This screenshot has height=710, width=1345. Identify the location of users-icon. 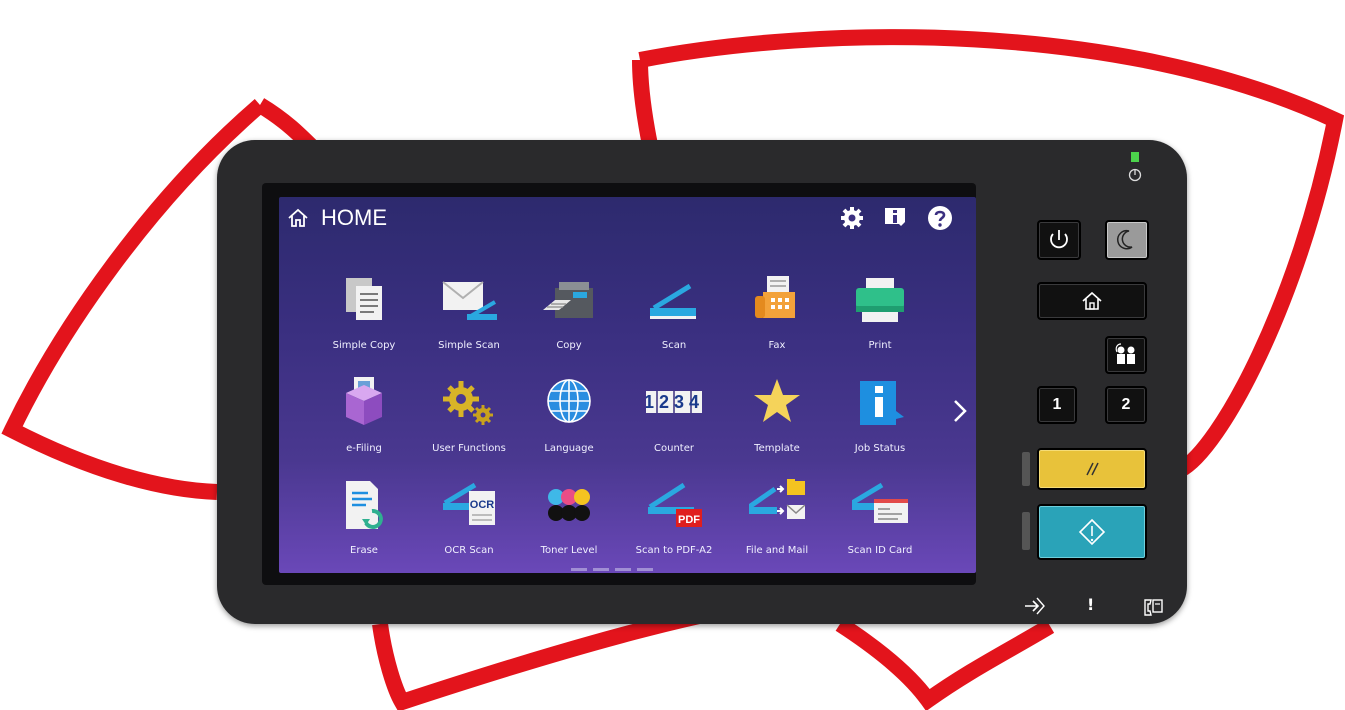
(1125, 353).